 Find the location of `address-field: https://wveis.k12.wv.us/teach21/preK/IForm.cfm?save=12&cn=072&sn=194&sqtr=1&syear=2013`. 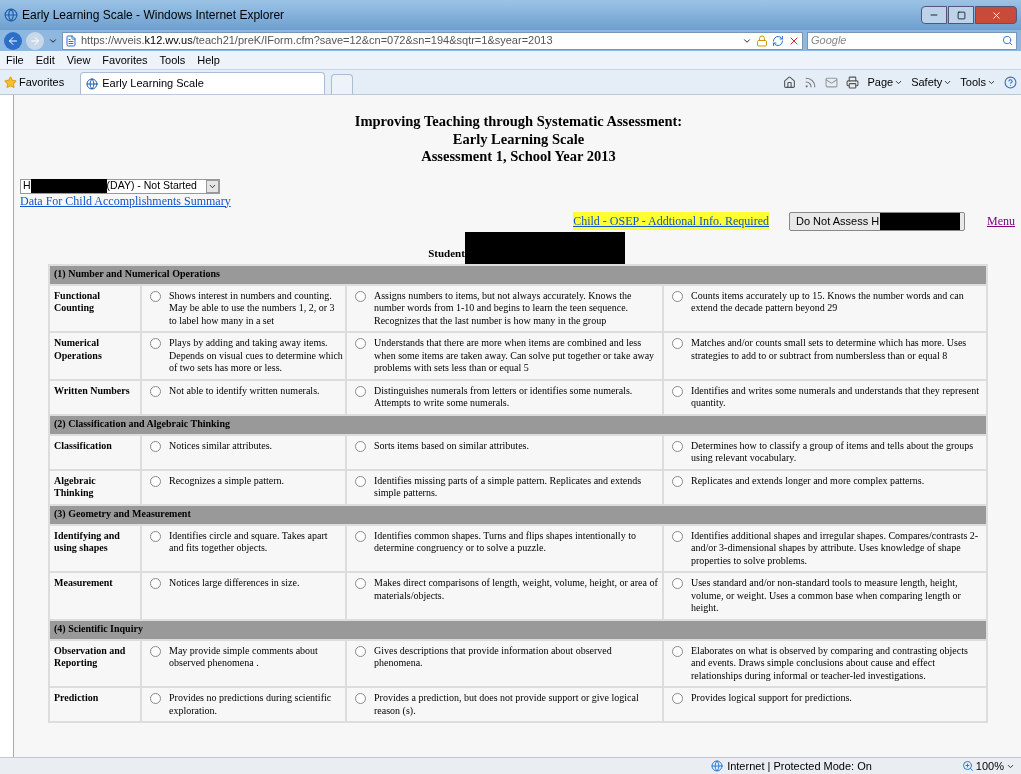

address-field: https://wveis.k12.wv.us/teach21/preK/IForm.cfm?save=12&cn=072&sn=194&sqtr=1&syear=2013 is located at coordinates (432, 40).